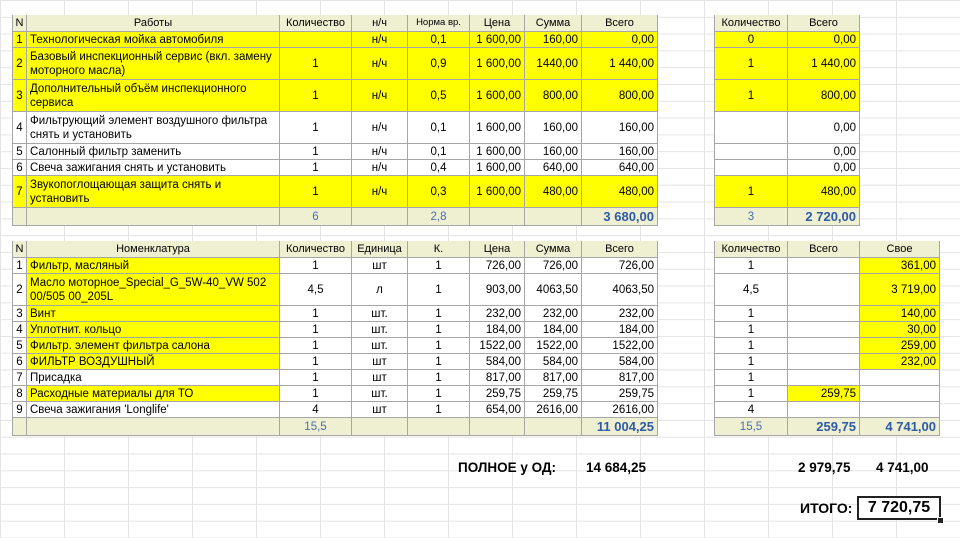 The image size is (960, 538). Describe the element at coordinates (439, 96) in the screenshot. I see `norm-cell: 0,5` at that location.